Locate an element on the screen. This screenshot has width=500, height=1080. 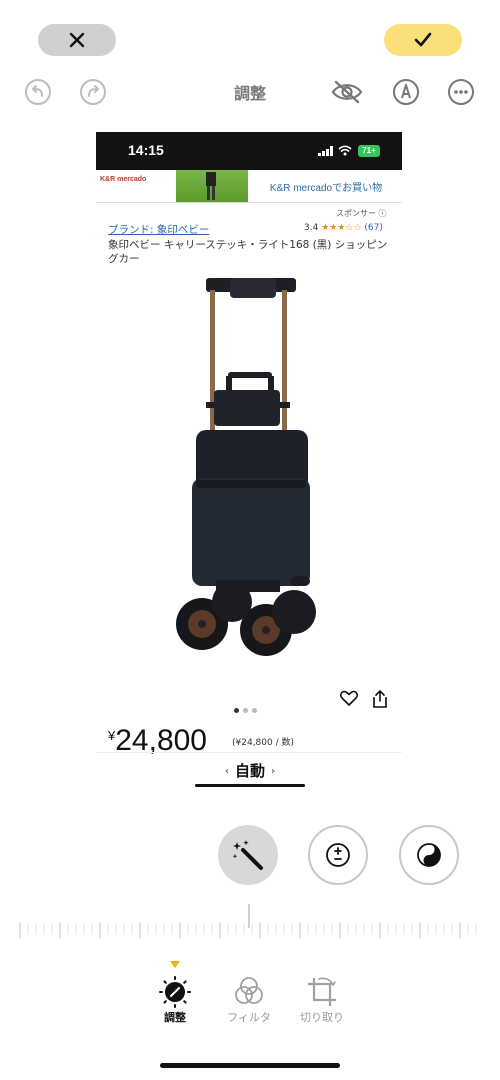
rating-count: (67) is located at coordinates (373, 228).